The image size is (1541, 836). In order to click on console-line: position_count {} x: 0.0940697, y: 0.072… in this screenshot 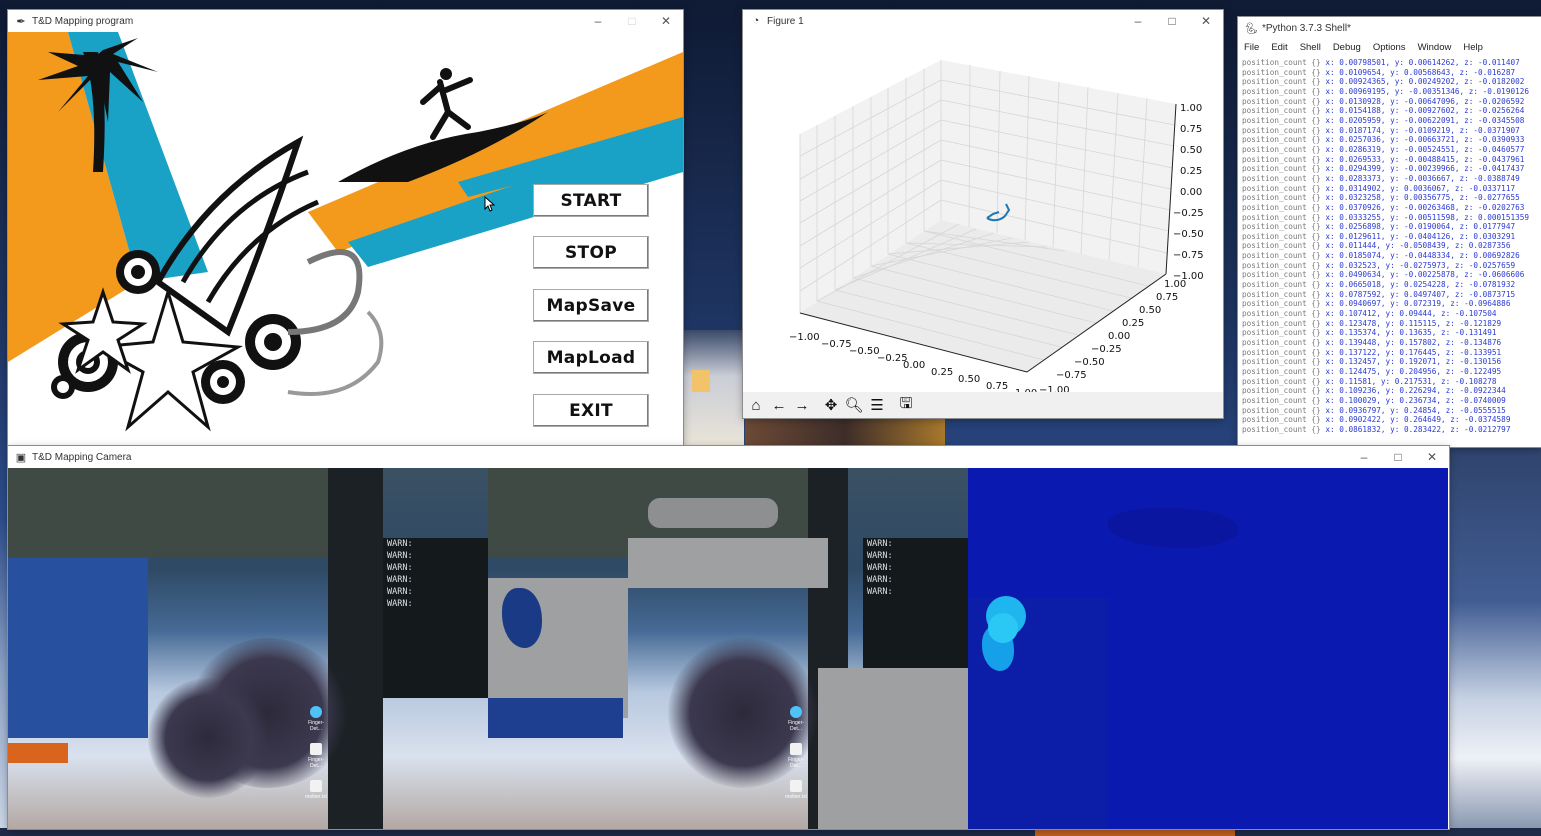, I will do `click(1391, 304)`.